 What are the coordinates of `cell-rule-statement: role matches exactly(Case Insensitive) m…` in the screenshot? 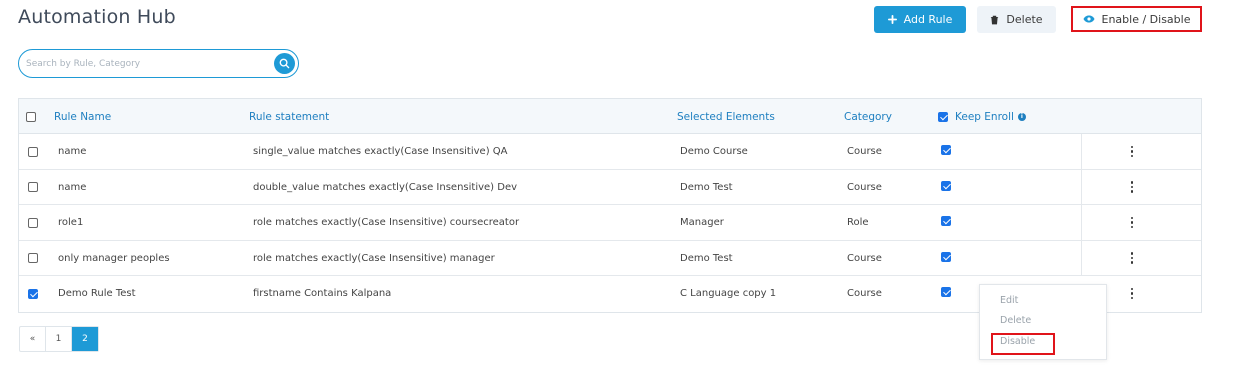 It's located at (374, 258).